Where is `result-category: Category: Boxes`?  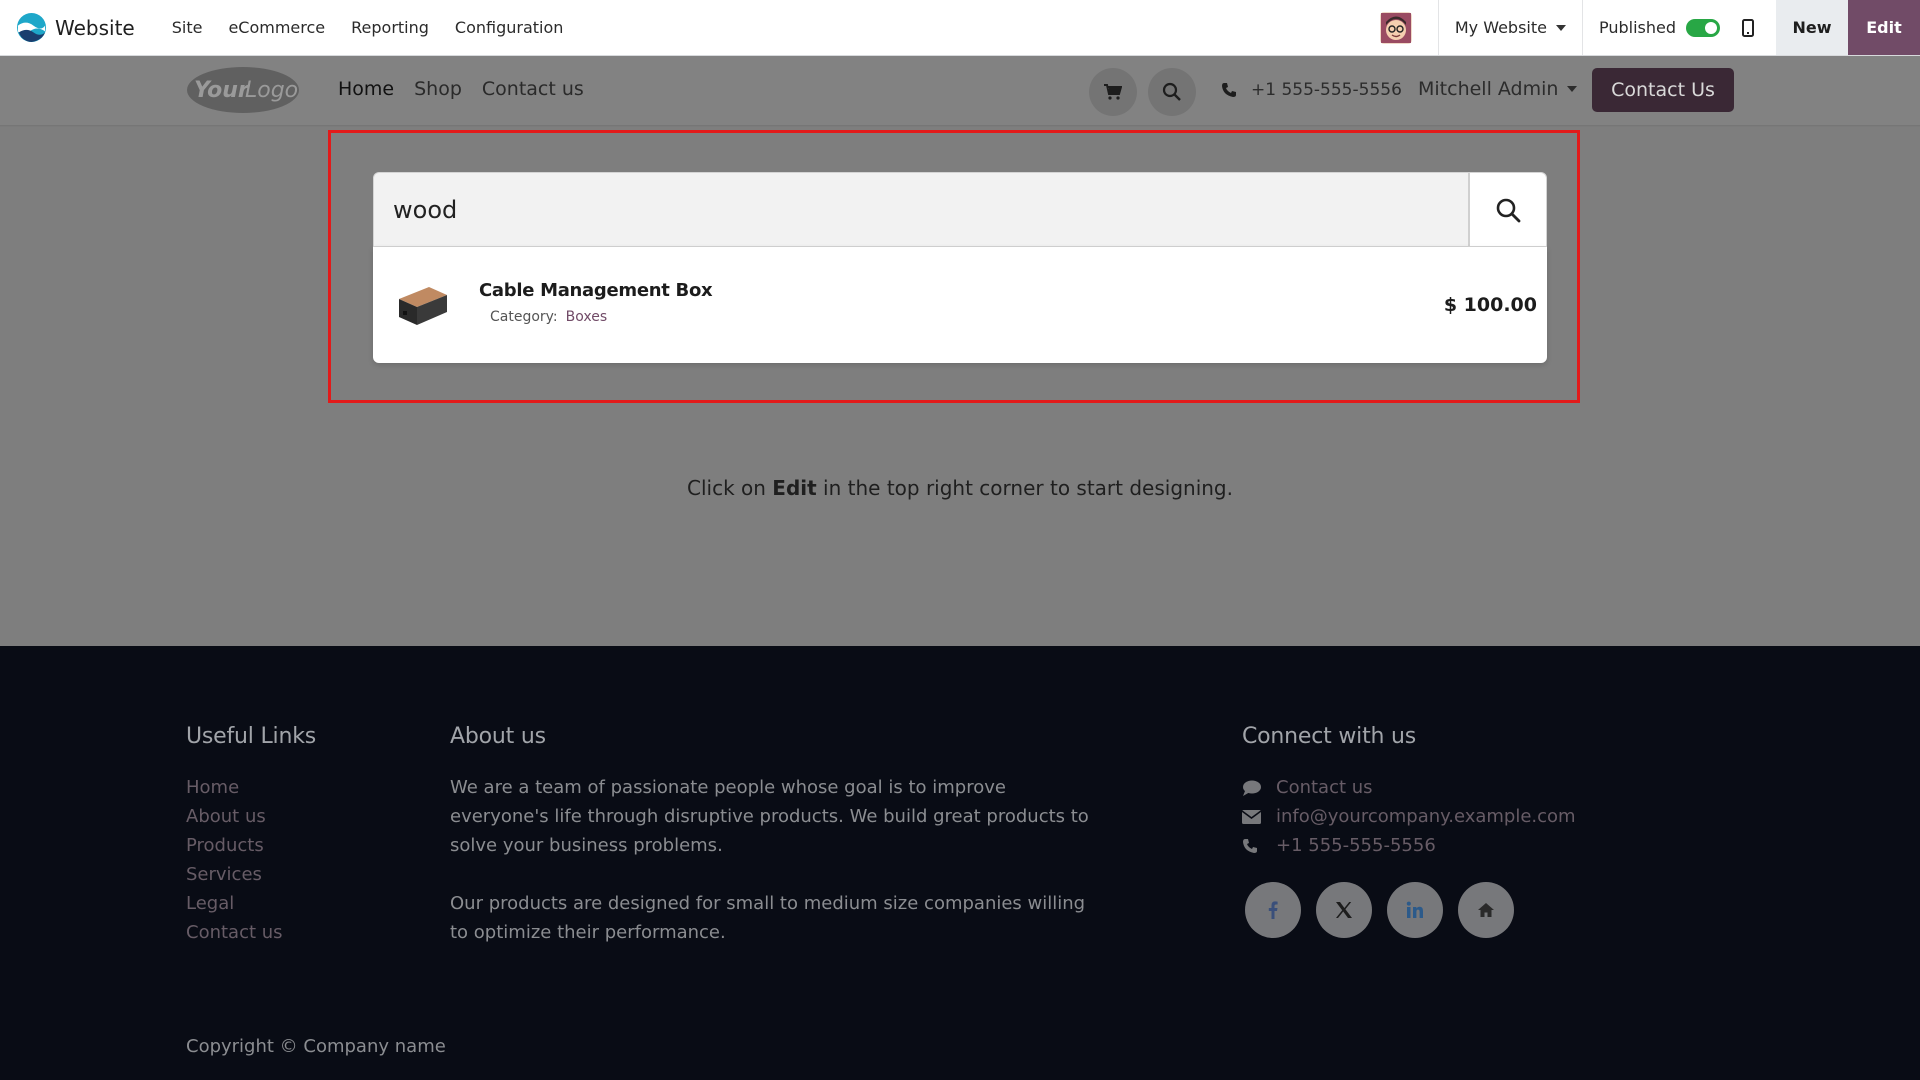 result-category: Category: Boxes is located at coordinates (548, 317).